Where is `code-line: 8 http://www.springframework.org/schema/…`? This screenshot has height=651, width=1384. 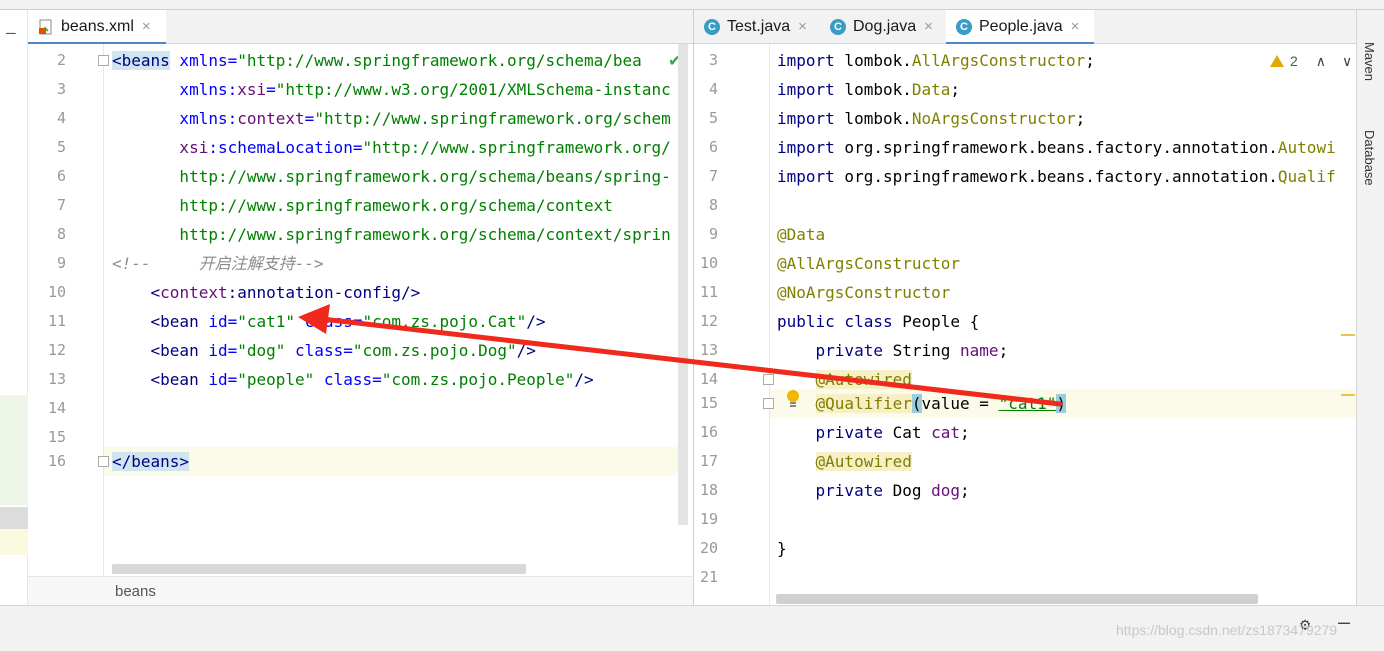 code-line: 8 http://www.springframework.org/schema/… is located at coordinates (360, 234).